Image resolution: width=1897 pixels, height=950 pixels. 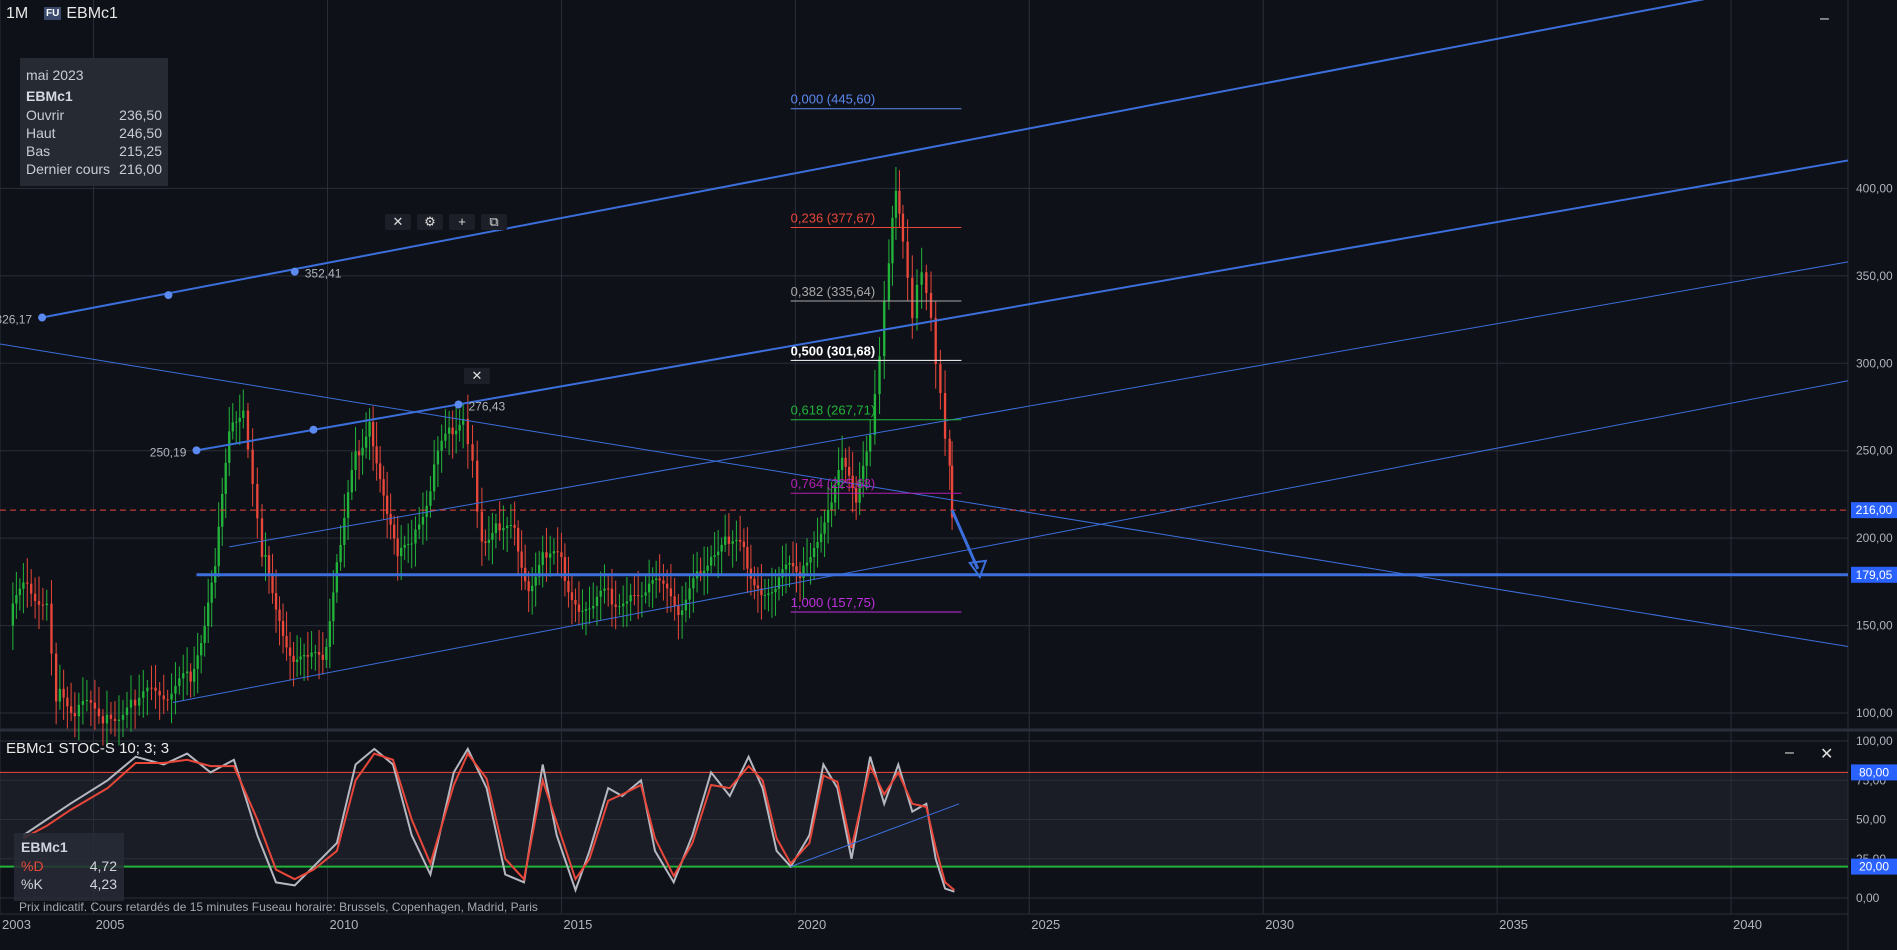 What do you see at coordinates (1789, 753) in the screenshot?
I see `minimize-stoch-button: –` at bounding box center [1789, 753].